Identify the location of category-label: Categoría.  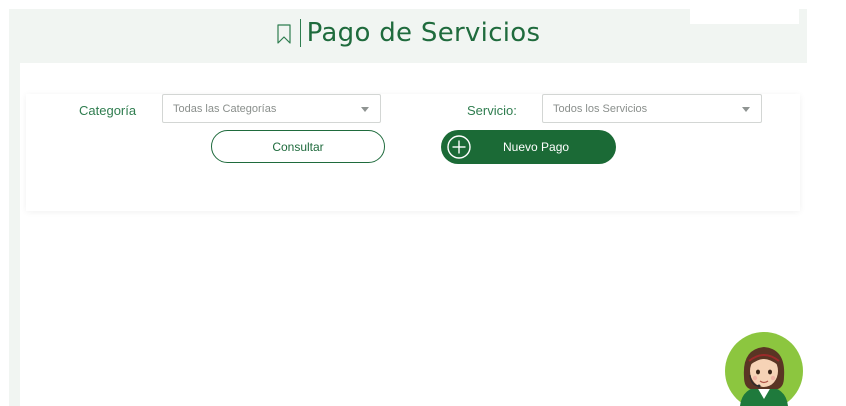
(108, 110).